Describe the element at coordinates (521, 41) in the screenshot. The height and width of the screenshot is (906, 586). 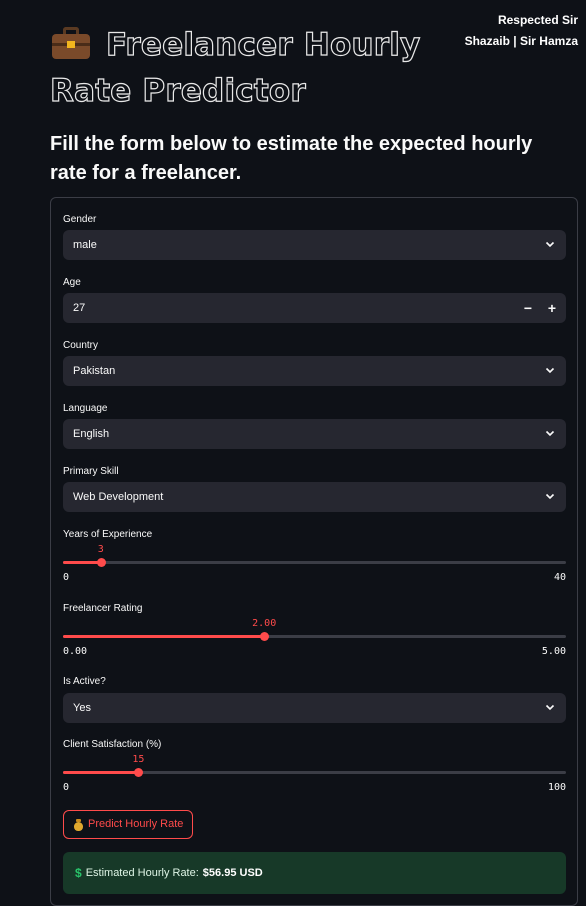
I see `credit-line-2: Shazaib | Sir Hamza` at that location.